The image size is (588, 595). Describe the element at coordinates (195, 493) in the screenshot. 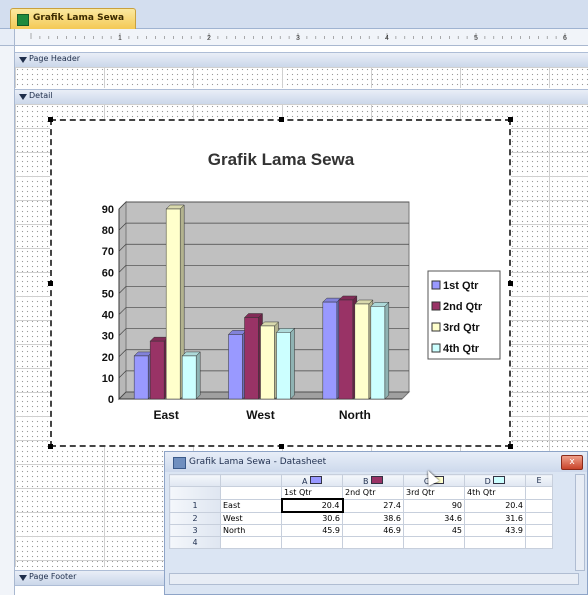

I see `row-header-blank` at that location.